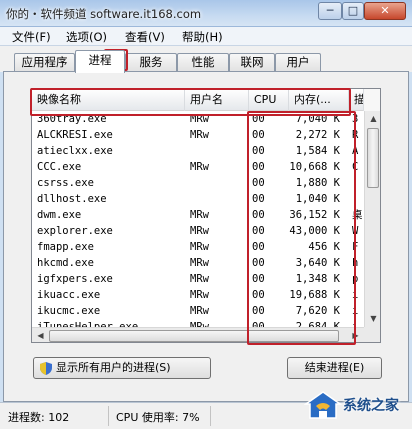 The width and height of the screenshot is (412, 429). I want to click on tab-performance: 性能, so click(203, 62).